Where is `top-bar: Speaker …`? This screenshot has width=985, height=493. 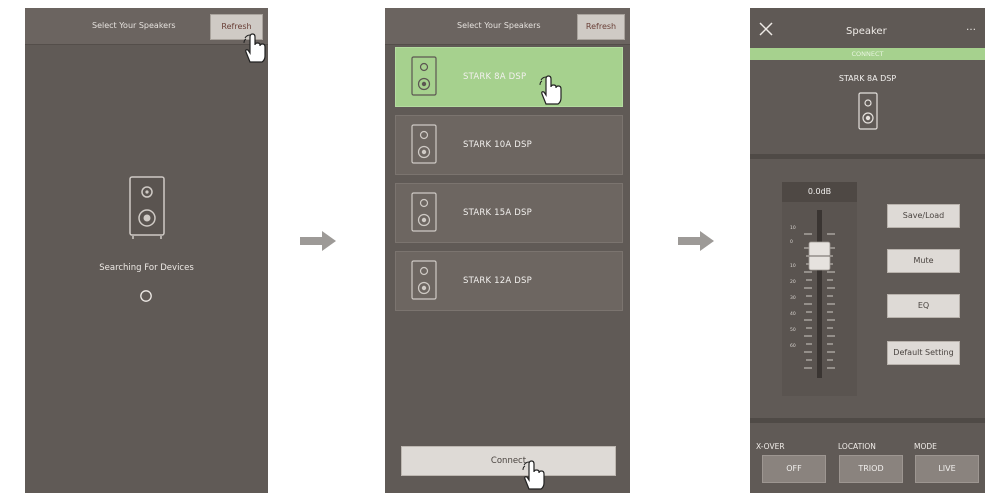 top-bar: Speaker … is located at coordinates (867, 28).